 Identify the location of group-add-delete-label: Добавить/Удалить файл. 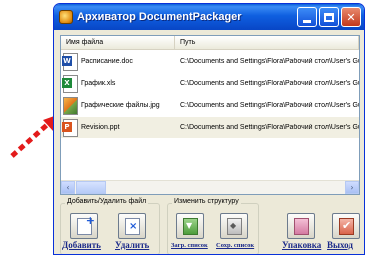
(107, 201).